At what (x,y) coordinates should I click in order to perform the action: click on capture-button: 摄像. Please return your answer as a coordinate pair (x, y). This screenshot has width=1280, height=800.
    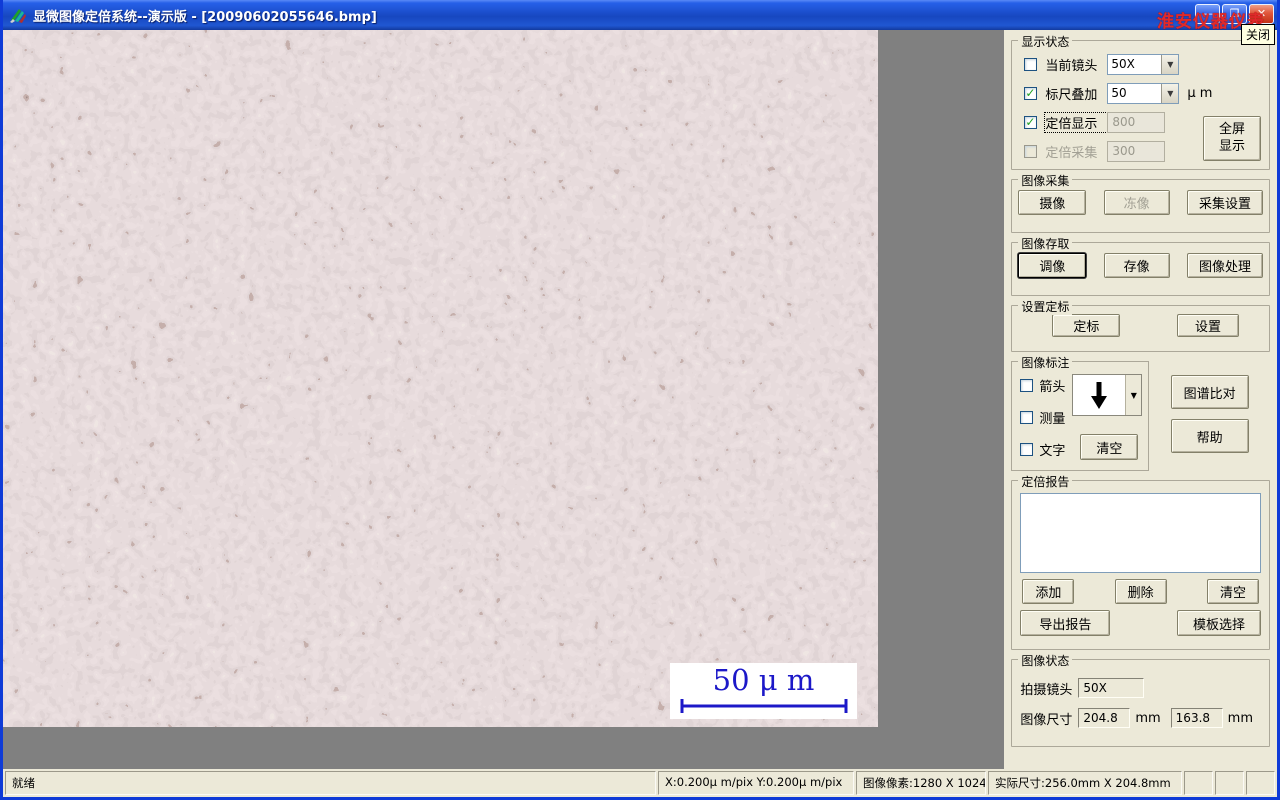
    Looking at the image, I should click on (1052, 202).